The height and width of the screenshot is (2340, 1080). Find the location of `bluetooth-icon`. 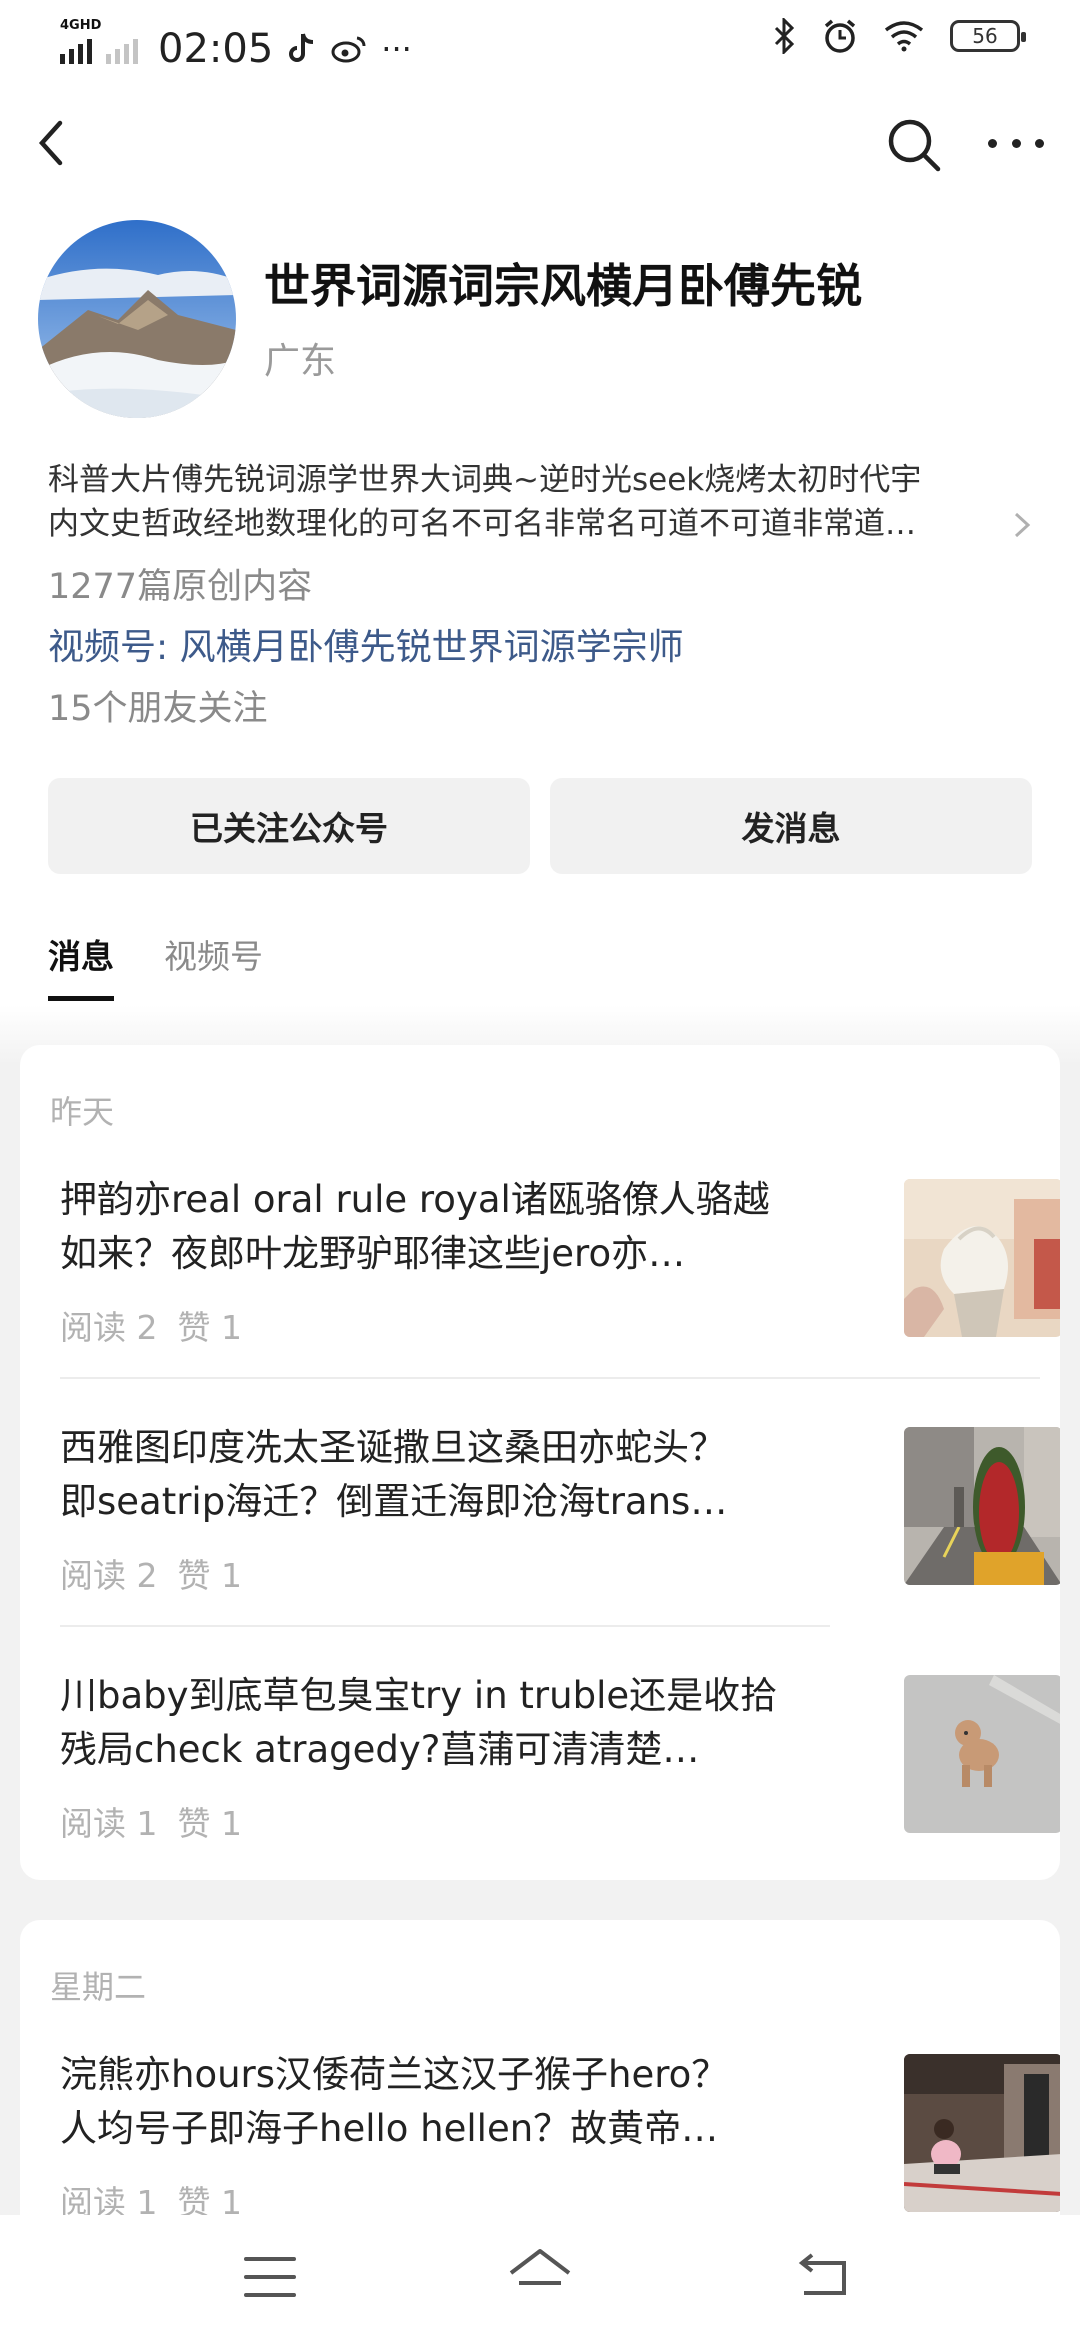

bluetooth-icon is located at coordinates (784, 36).